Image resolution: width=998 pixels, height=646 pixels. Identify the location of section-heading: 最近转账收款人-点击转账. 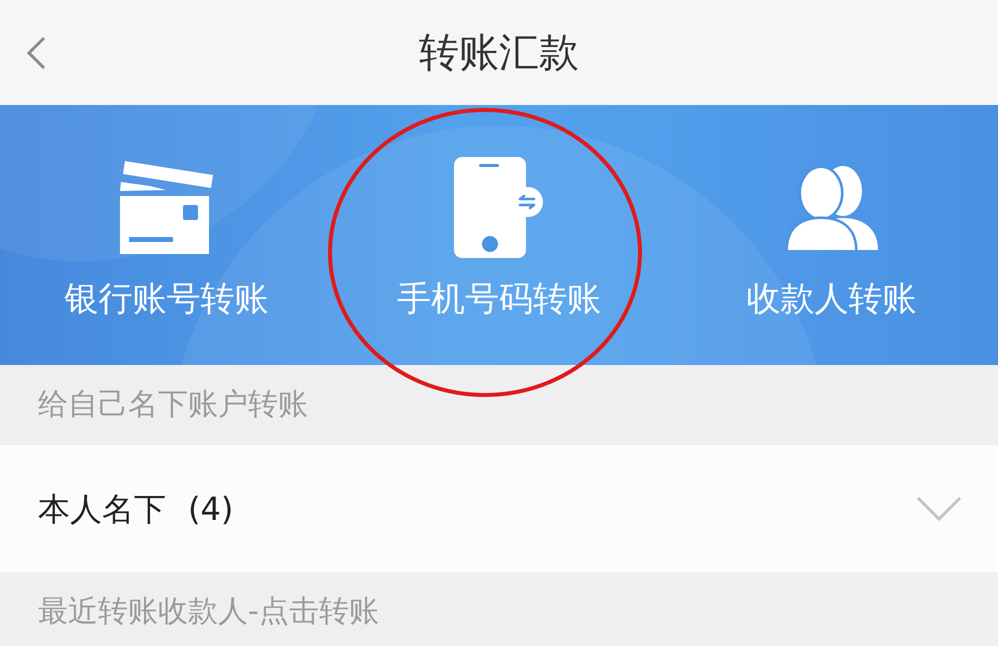
(208, 612).